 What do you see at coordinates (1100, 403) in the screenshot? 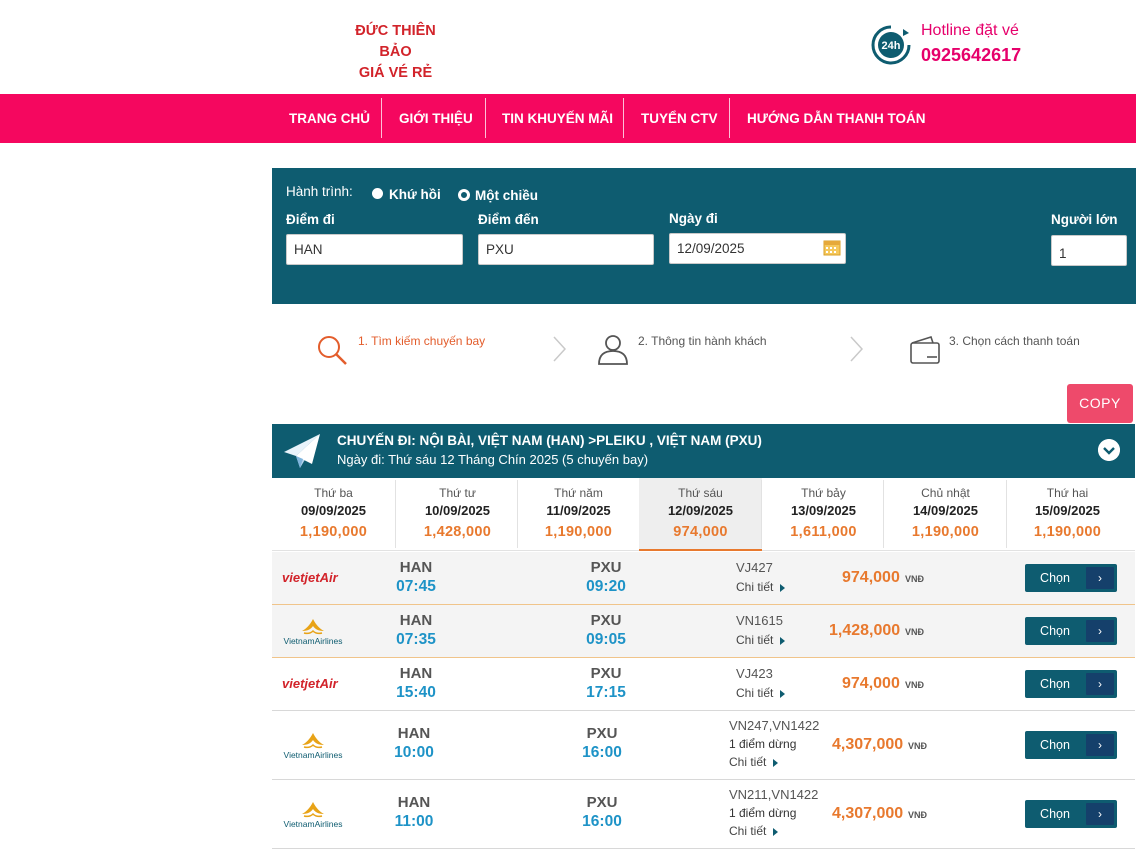
I see `copy-button: COPY` at bounding box center [1100, 403].